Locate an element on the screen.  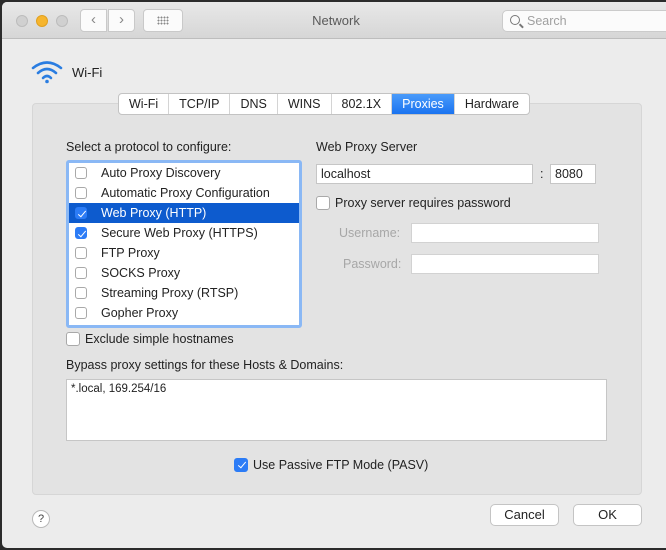
protocol-row: Auto Proxy Discovery is located at coordinates (184, 173).